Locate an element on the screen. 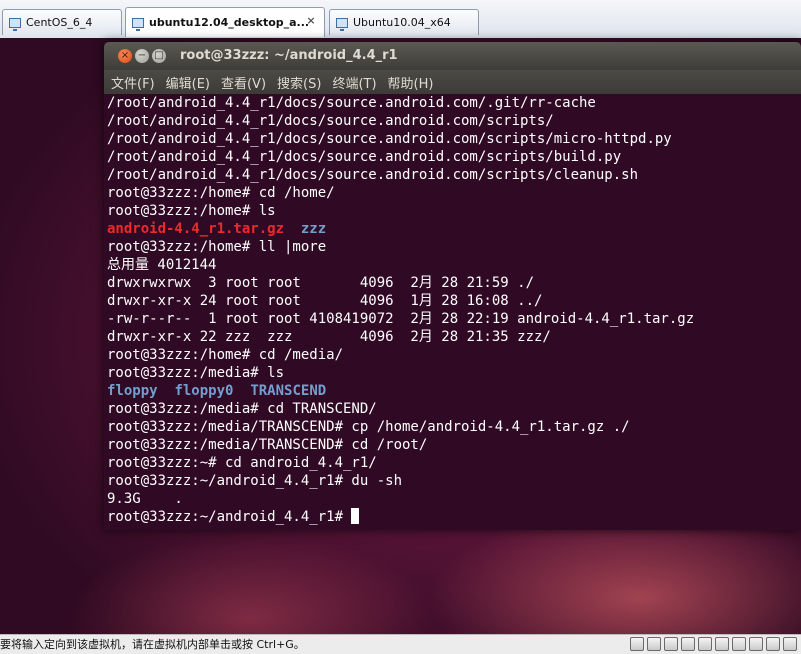 The width and height of the screenshot is (801, 654). terminal-text: root@33zzz:~/android_4.4_r1# is located at coordinates (229, 517).